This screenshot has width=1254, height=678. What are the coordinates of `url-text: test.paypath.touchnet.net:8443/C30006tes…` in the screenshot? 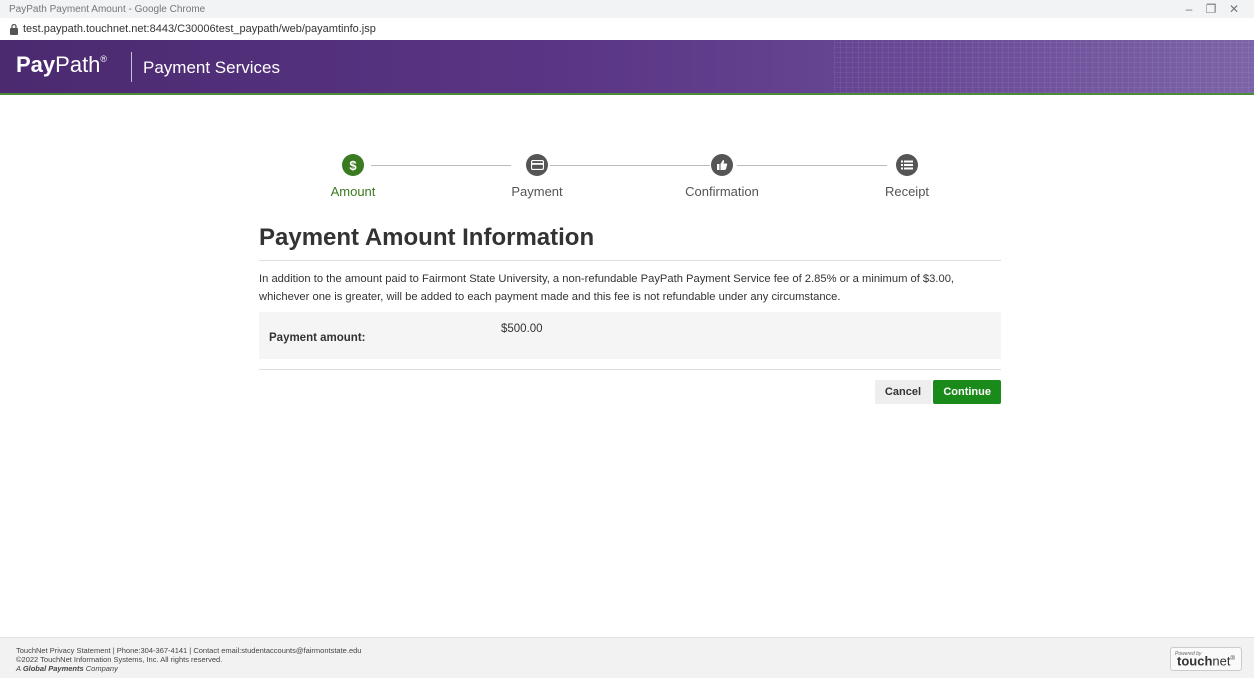 It's located at (199, 29).